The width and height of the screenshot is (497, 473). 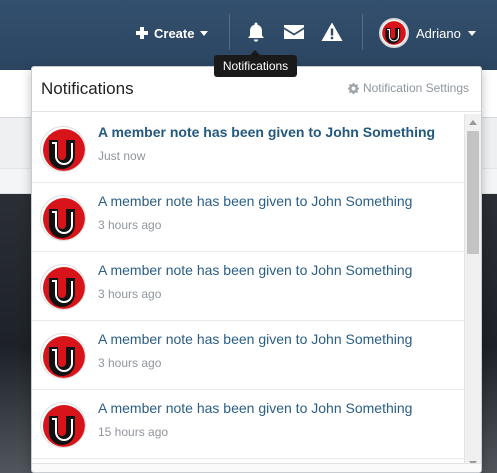 I want to click on notification-time: 15 hours ago, so click(x=133, y=432).